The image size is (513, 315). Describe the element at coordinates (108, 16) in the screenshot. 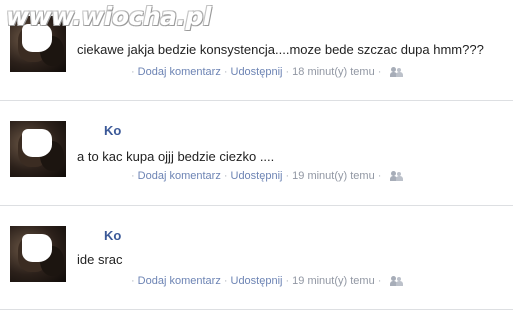

I see `wiocha-watermark: www.wiocha.pl` at that location.